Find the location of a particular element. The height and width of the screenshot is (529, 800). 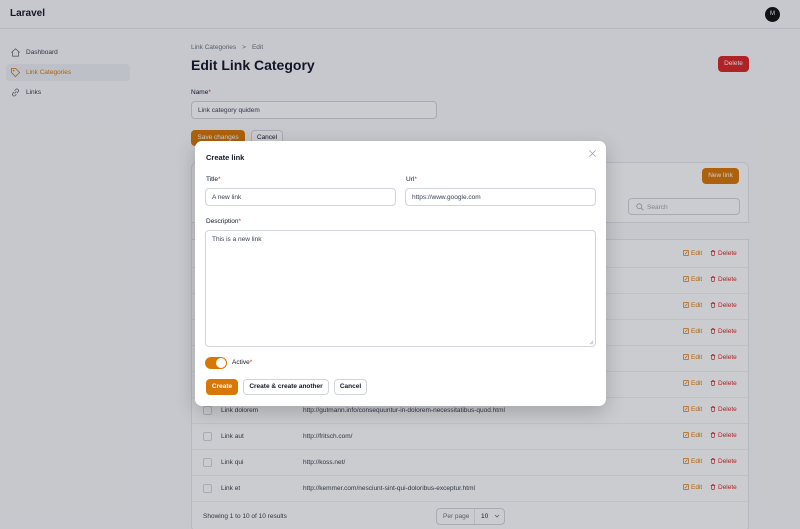

url-field-label: Url* is located at coordinates (411, 179).